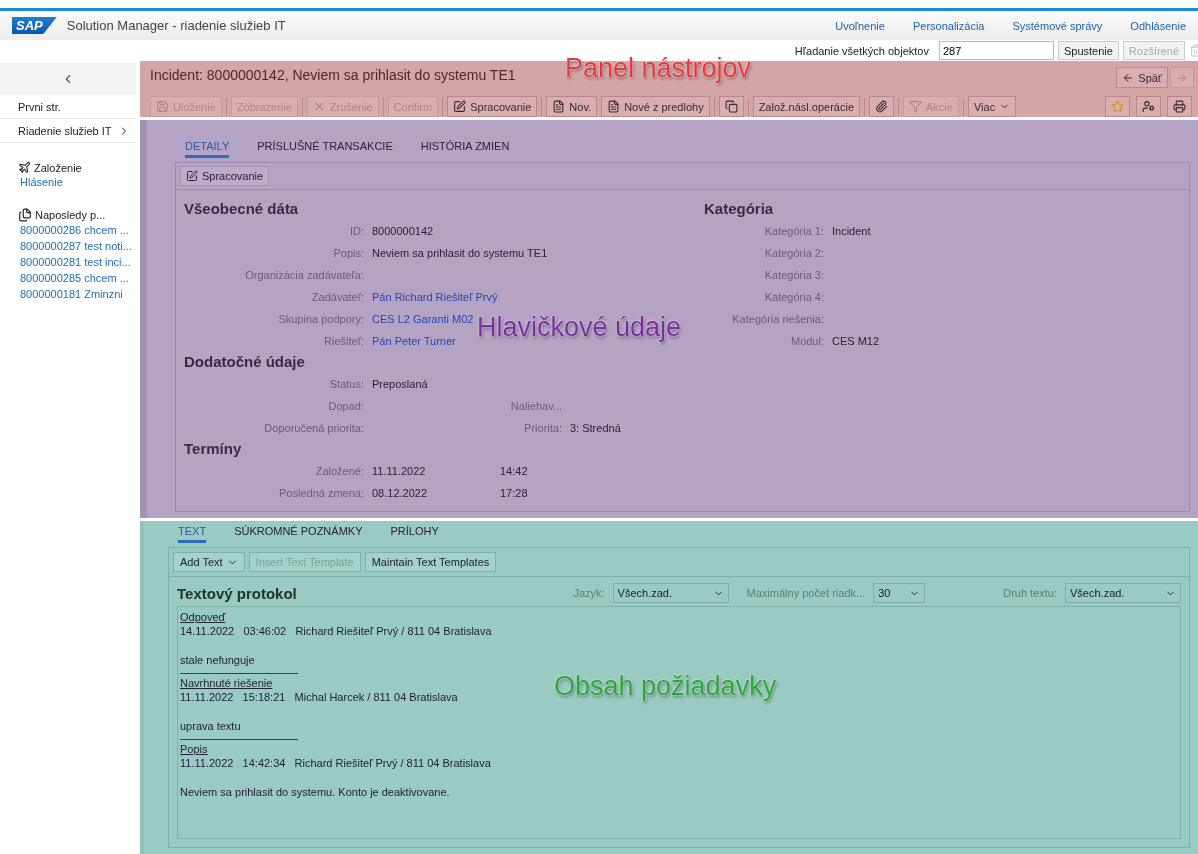 Image resolution: width=1198 pixels, height=854 pixels. I want to click on field-label: ID:, so click(356, 231).